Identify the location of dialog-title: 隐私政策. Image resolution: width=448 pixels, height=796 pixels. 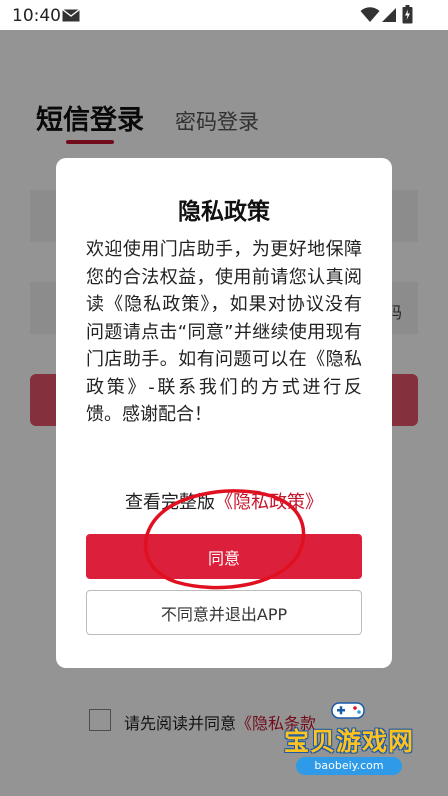
(224, 212).